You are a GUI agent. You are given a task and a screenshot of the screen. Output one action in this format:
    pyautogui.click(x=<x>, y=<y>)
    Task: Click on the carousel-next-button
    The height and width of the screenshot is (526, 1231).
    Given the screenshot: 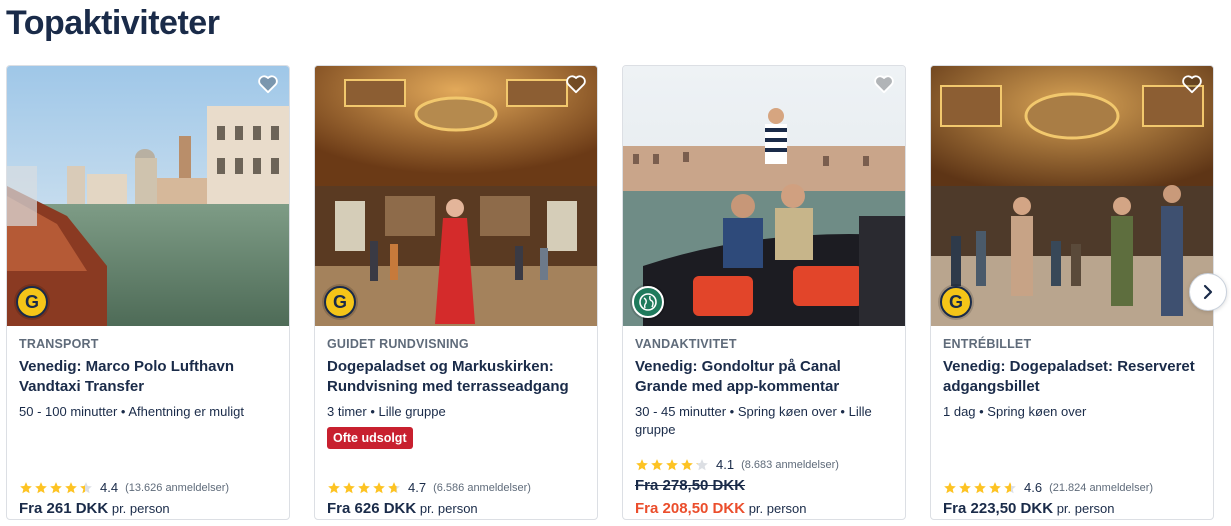 What is the action you would take?
    pyautogui.click(x=1208, y=292)
    